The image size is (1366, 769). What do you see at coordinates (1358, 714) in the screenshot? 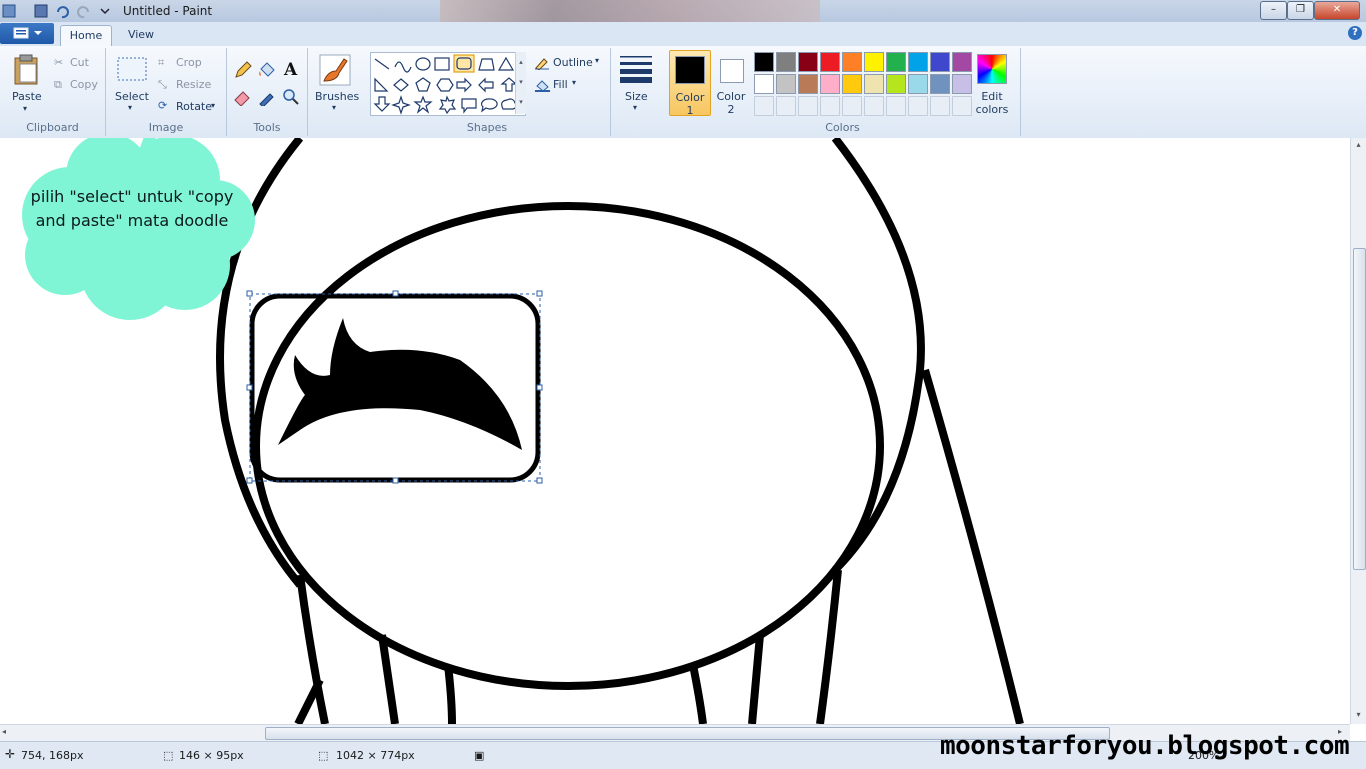
I see `scroll-down-arrow-icon: ▾` at bounding box center [1358, 714].